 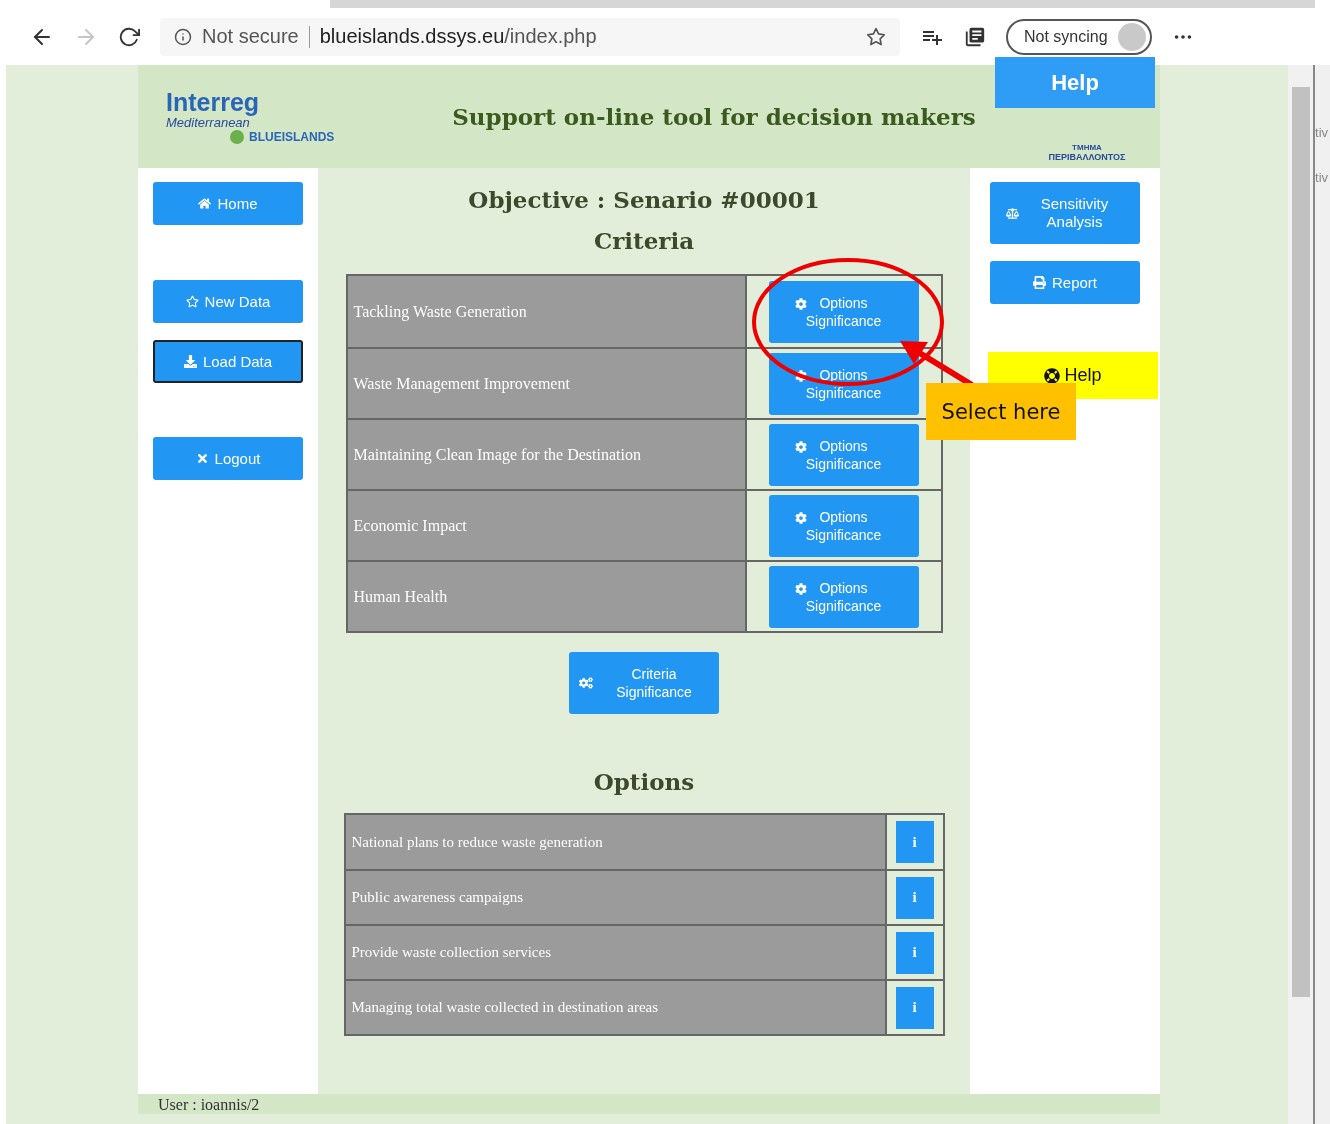 What do you see at coordinates (644, 683) in the screenshot?
I see `criteria-significance-button: Criteria Significance` at bounding box center [644, 683].